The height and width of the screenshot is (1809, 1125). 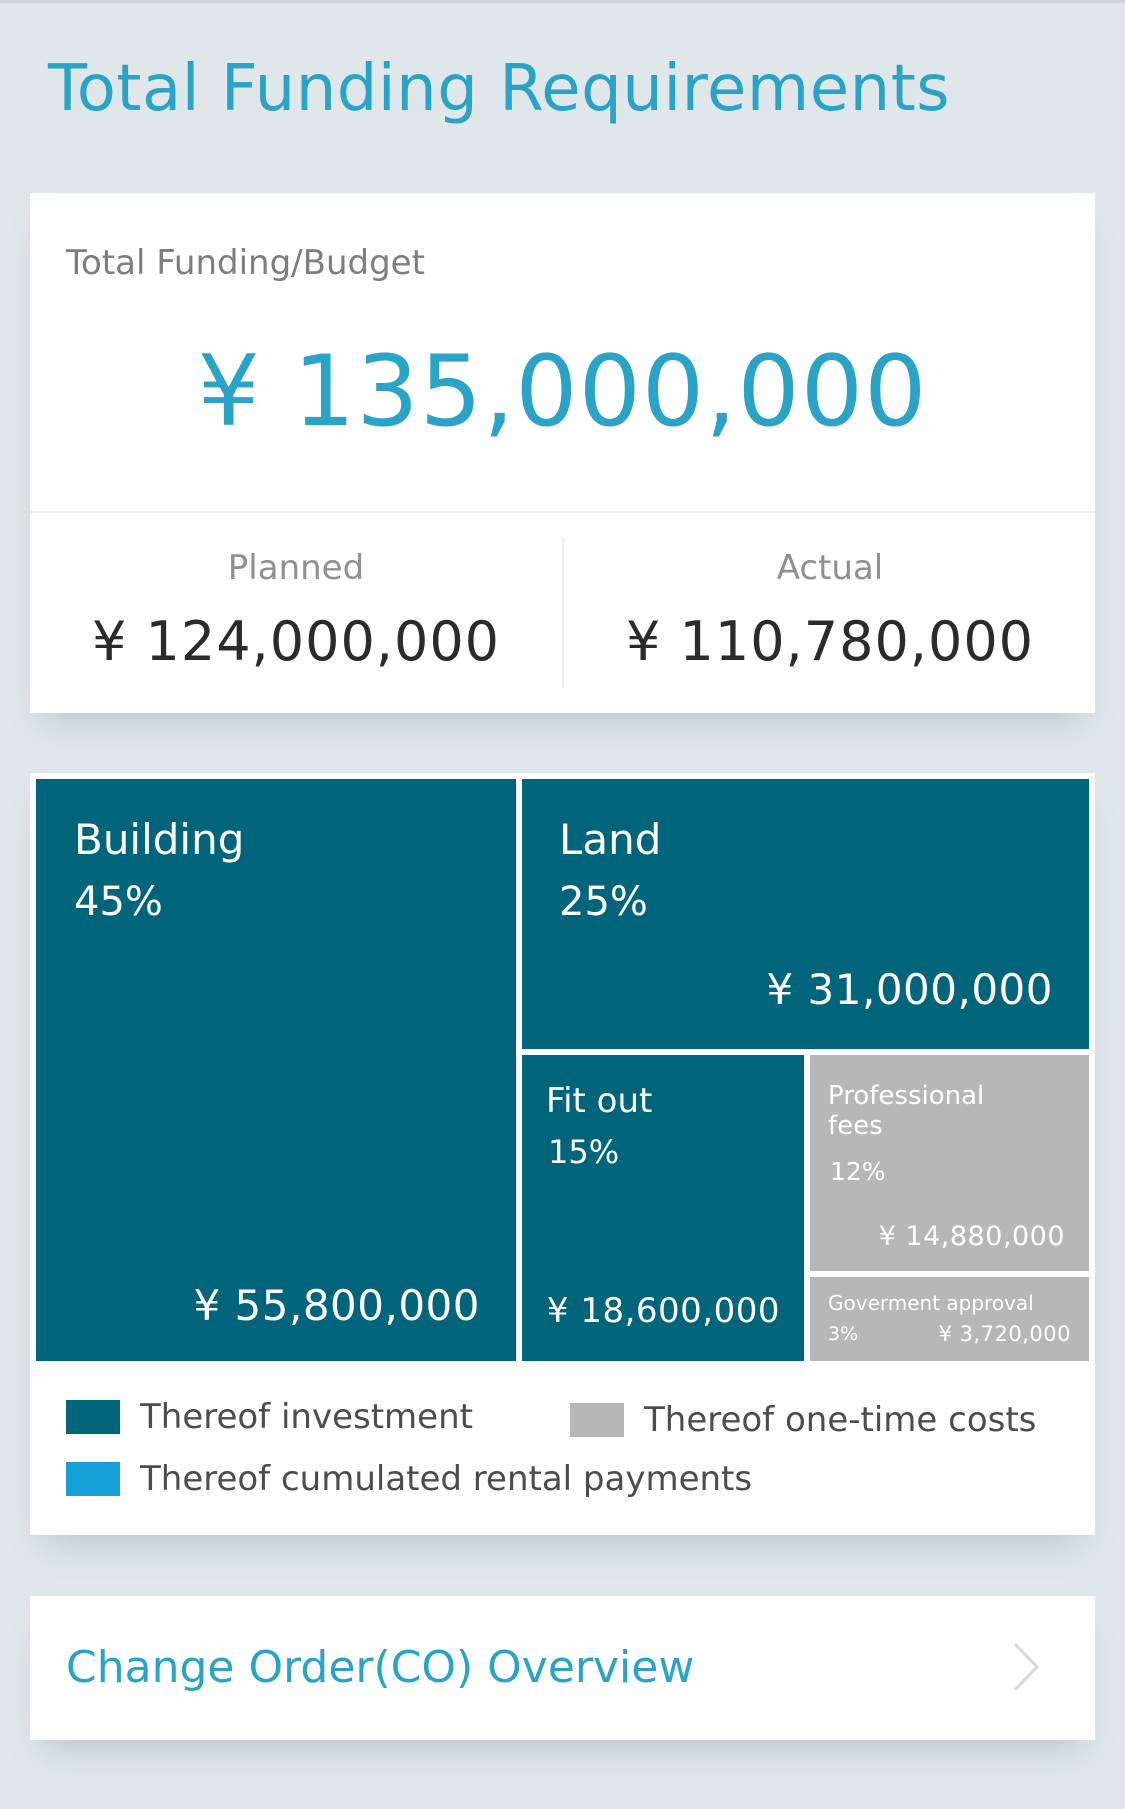 I want to click on legend-one-time: Thereof one-time costs, so click(x=803, y=1420).